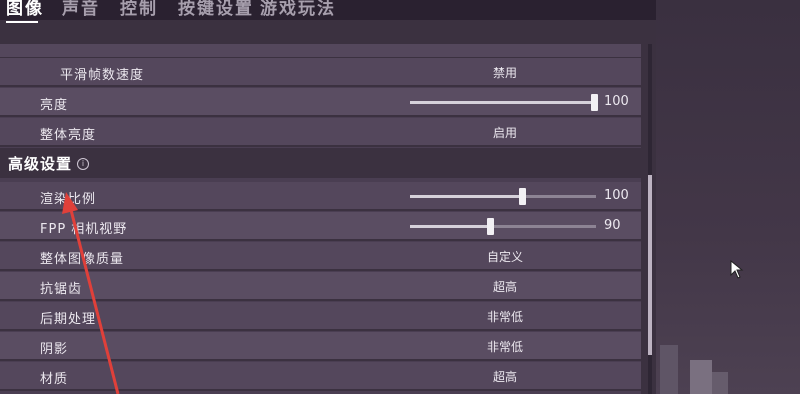 The width and height of the screenshot is (800, 394). Describe the element at coordinates (102, 75) in the screenshot. I see `setting-label: 平滑帧数速度` at that location.